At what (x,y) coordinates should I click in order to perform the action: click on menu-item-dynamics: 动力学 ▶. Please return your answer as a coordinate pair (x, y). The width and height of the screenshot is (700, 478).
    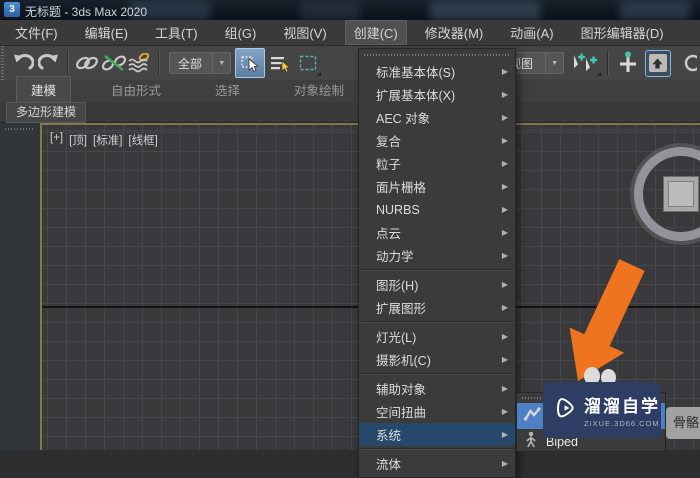
    Looking at the image, I should click on (437, 255).